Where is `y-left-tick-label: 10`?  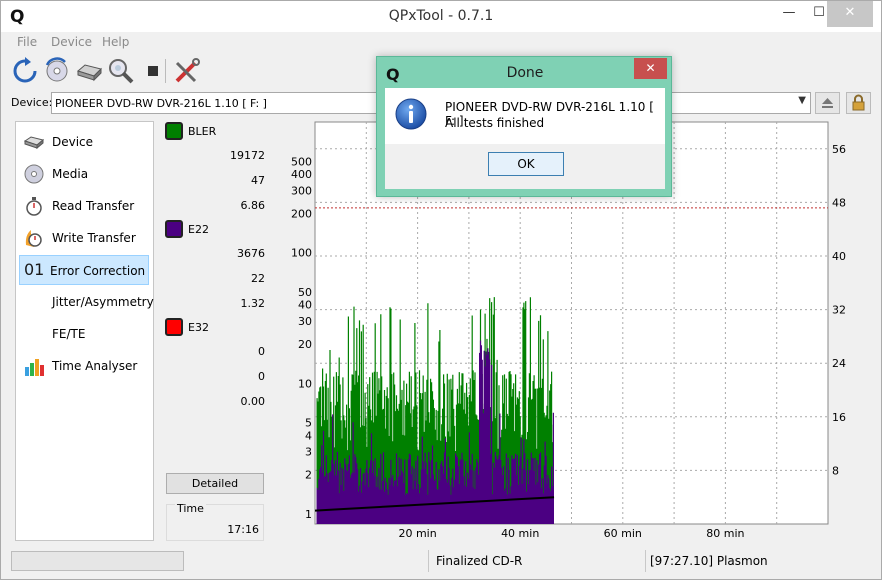
y-left-tick-label: 10 is located at coordinates (305, 383).